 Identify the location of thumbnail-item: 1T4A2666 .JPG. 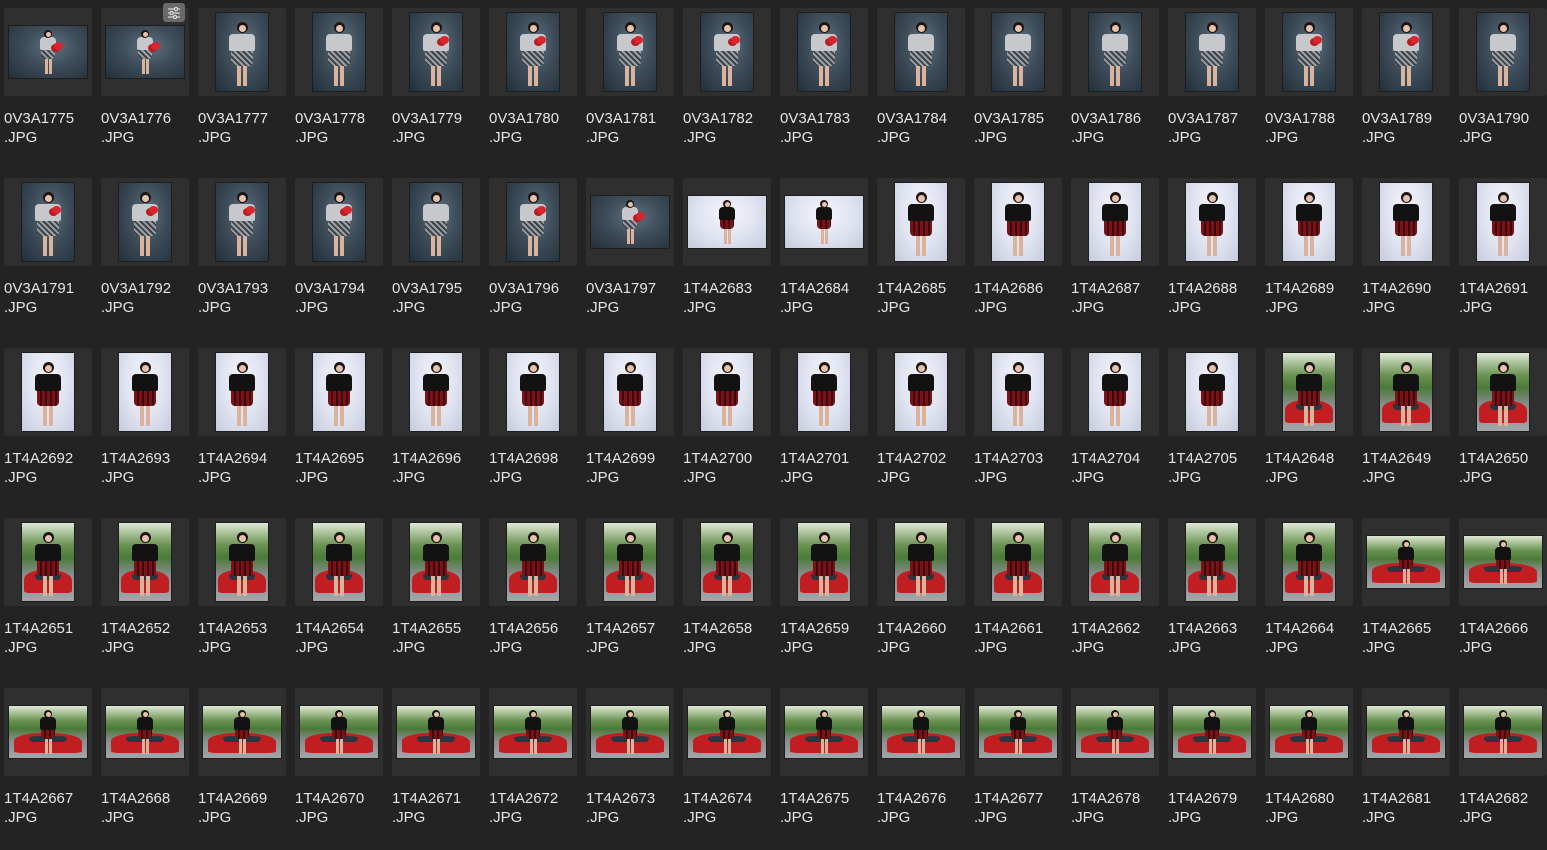
(1501, 595).